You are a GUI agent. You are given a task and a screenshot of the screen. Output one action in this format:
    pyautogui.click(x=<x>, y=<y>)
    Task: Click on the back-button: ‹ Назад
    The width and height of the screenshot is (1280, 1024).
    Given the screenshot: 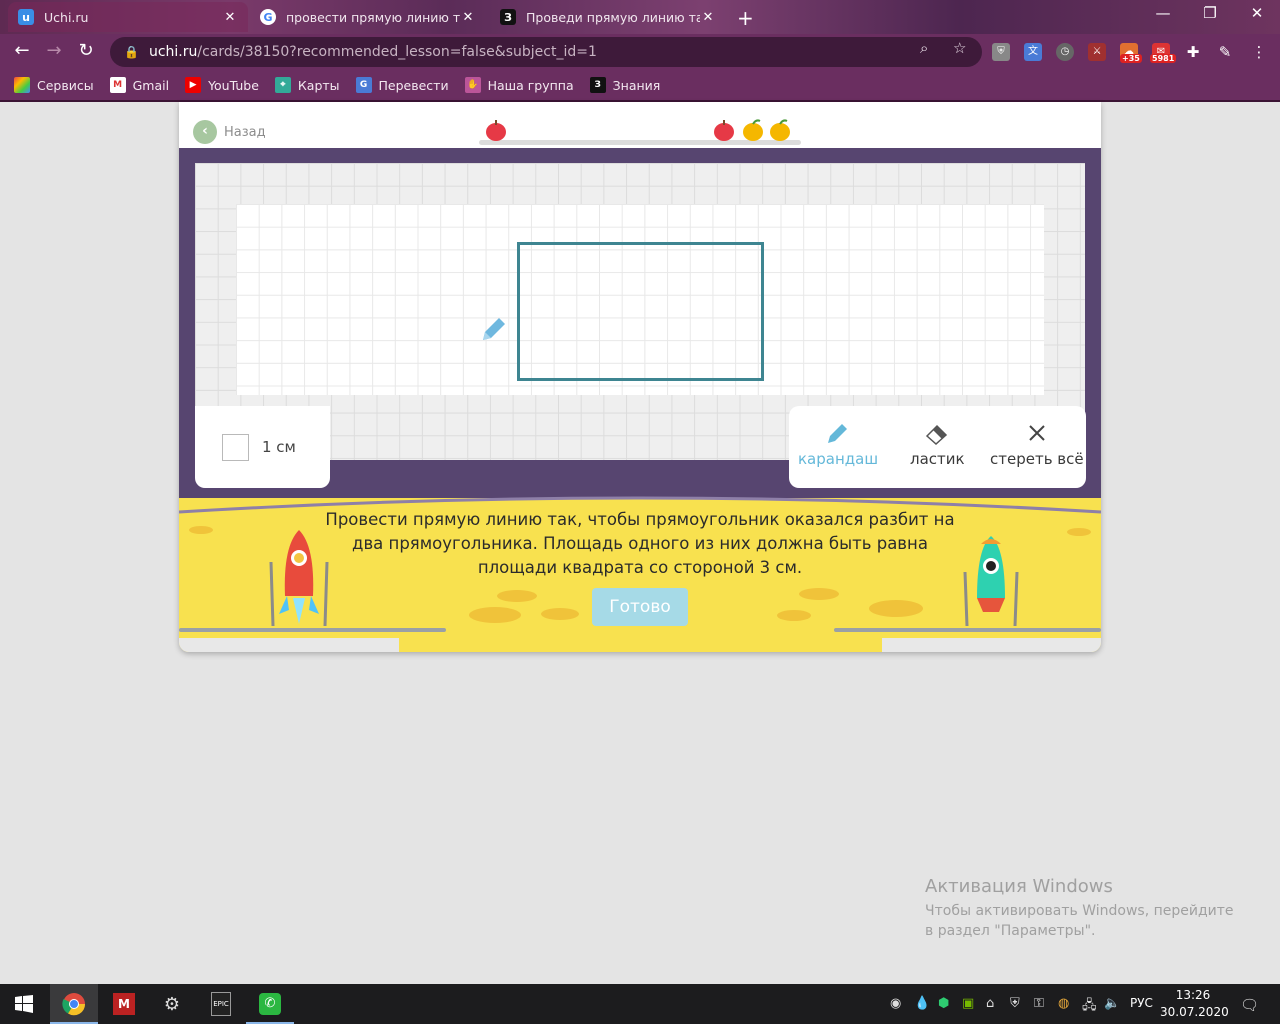 What is the action you would take?
    pyautogui.click(x=229, y=132)
    